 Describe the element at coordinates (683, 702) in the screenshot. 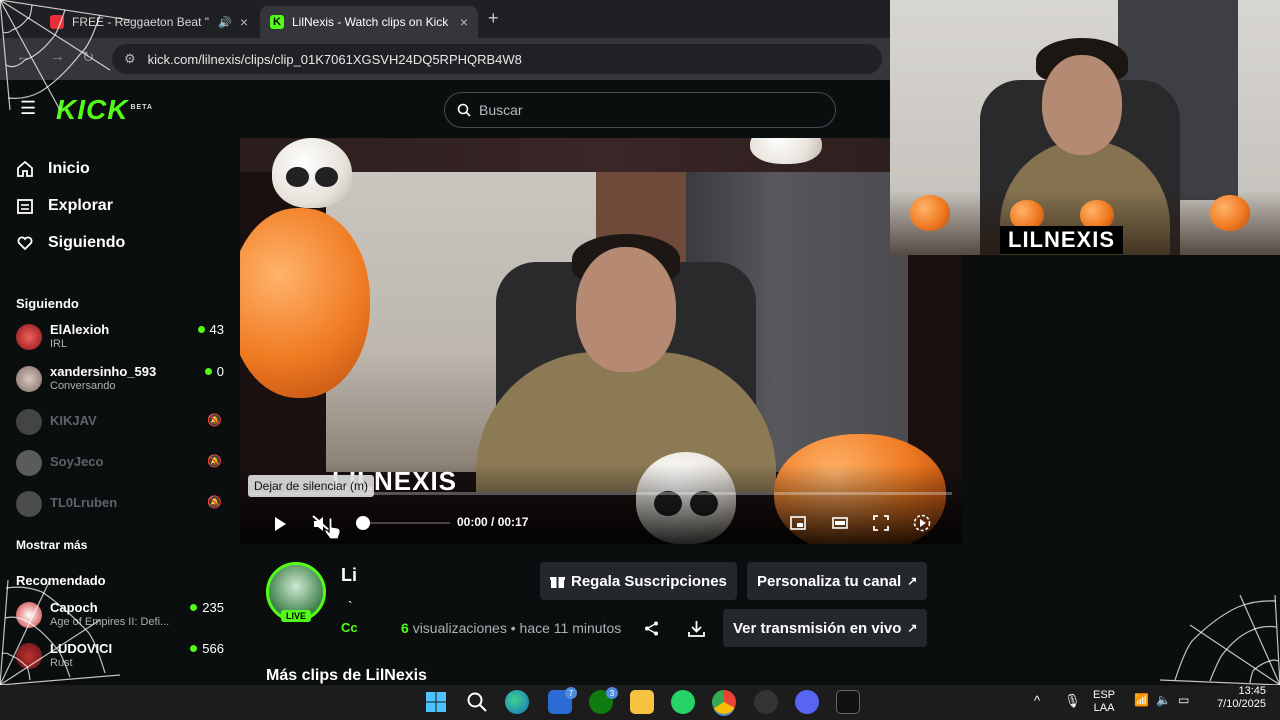

I see `whatsapp-icon` at that location.